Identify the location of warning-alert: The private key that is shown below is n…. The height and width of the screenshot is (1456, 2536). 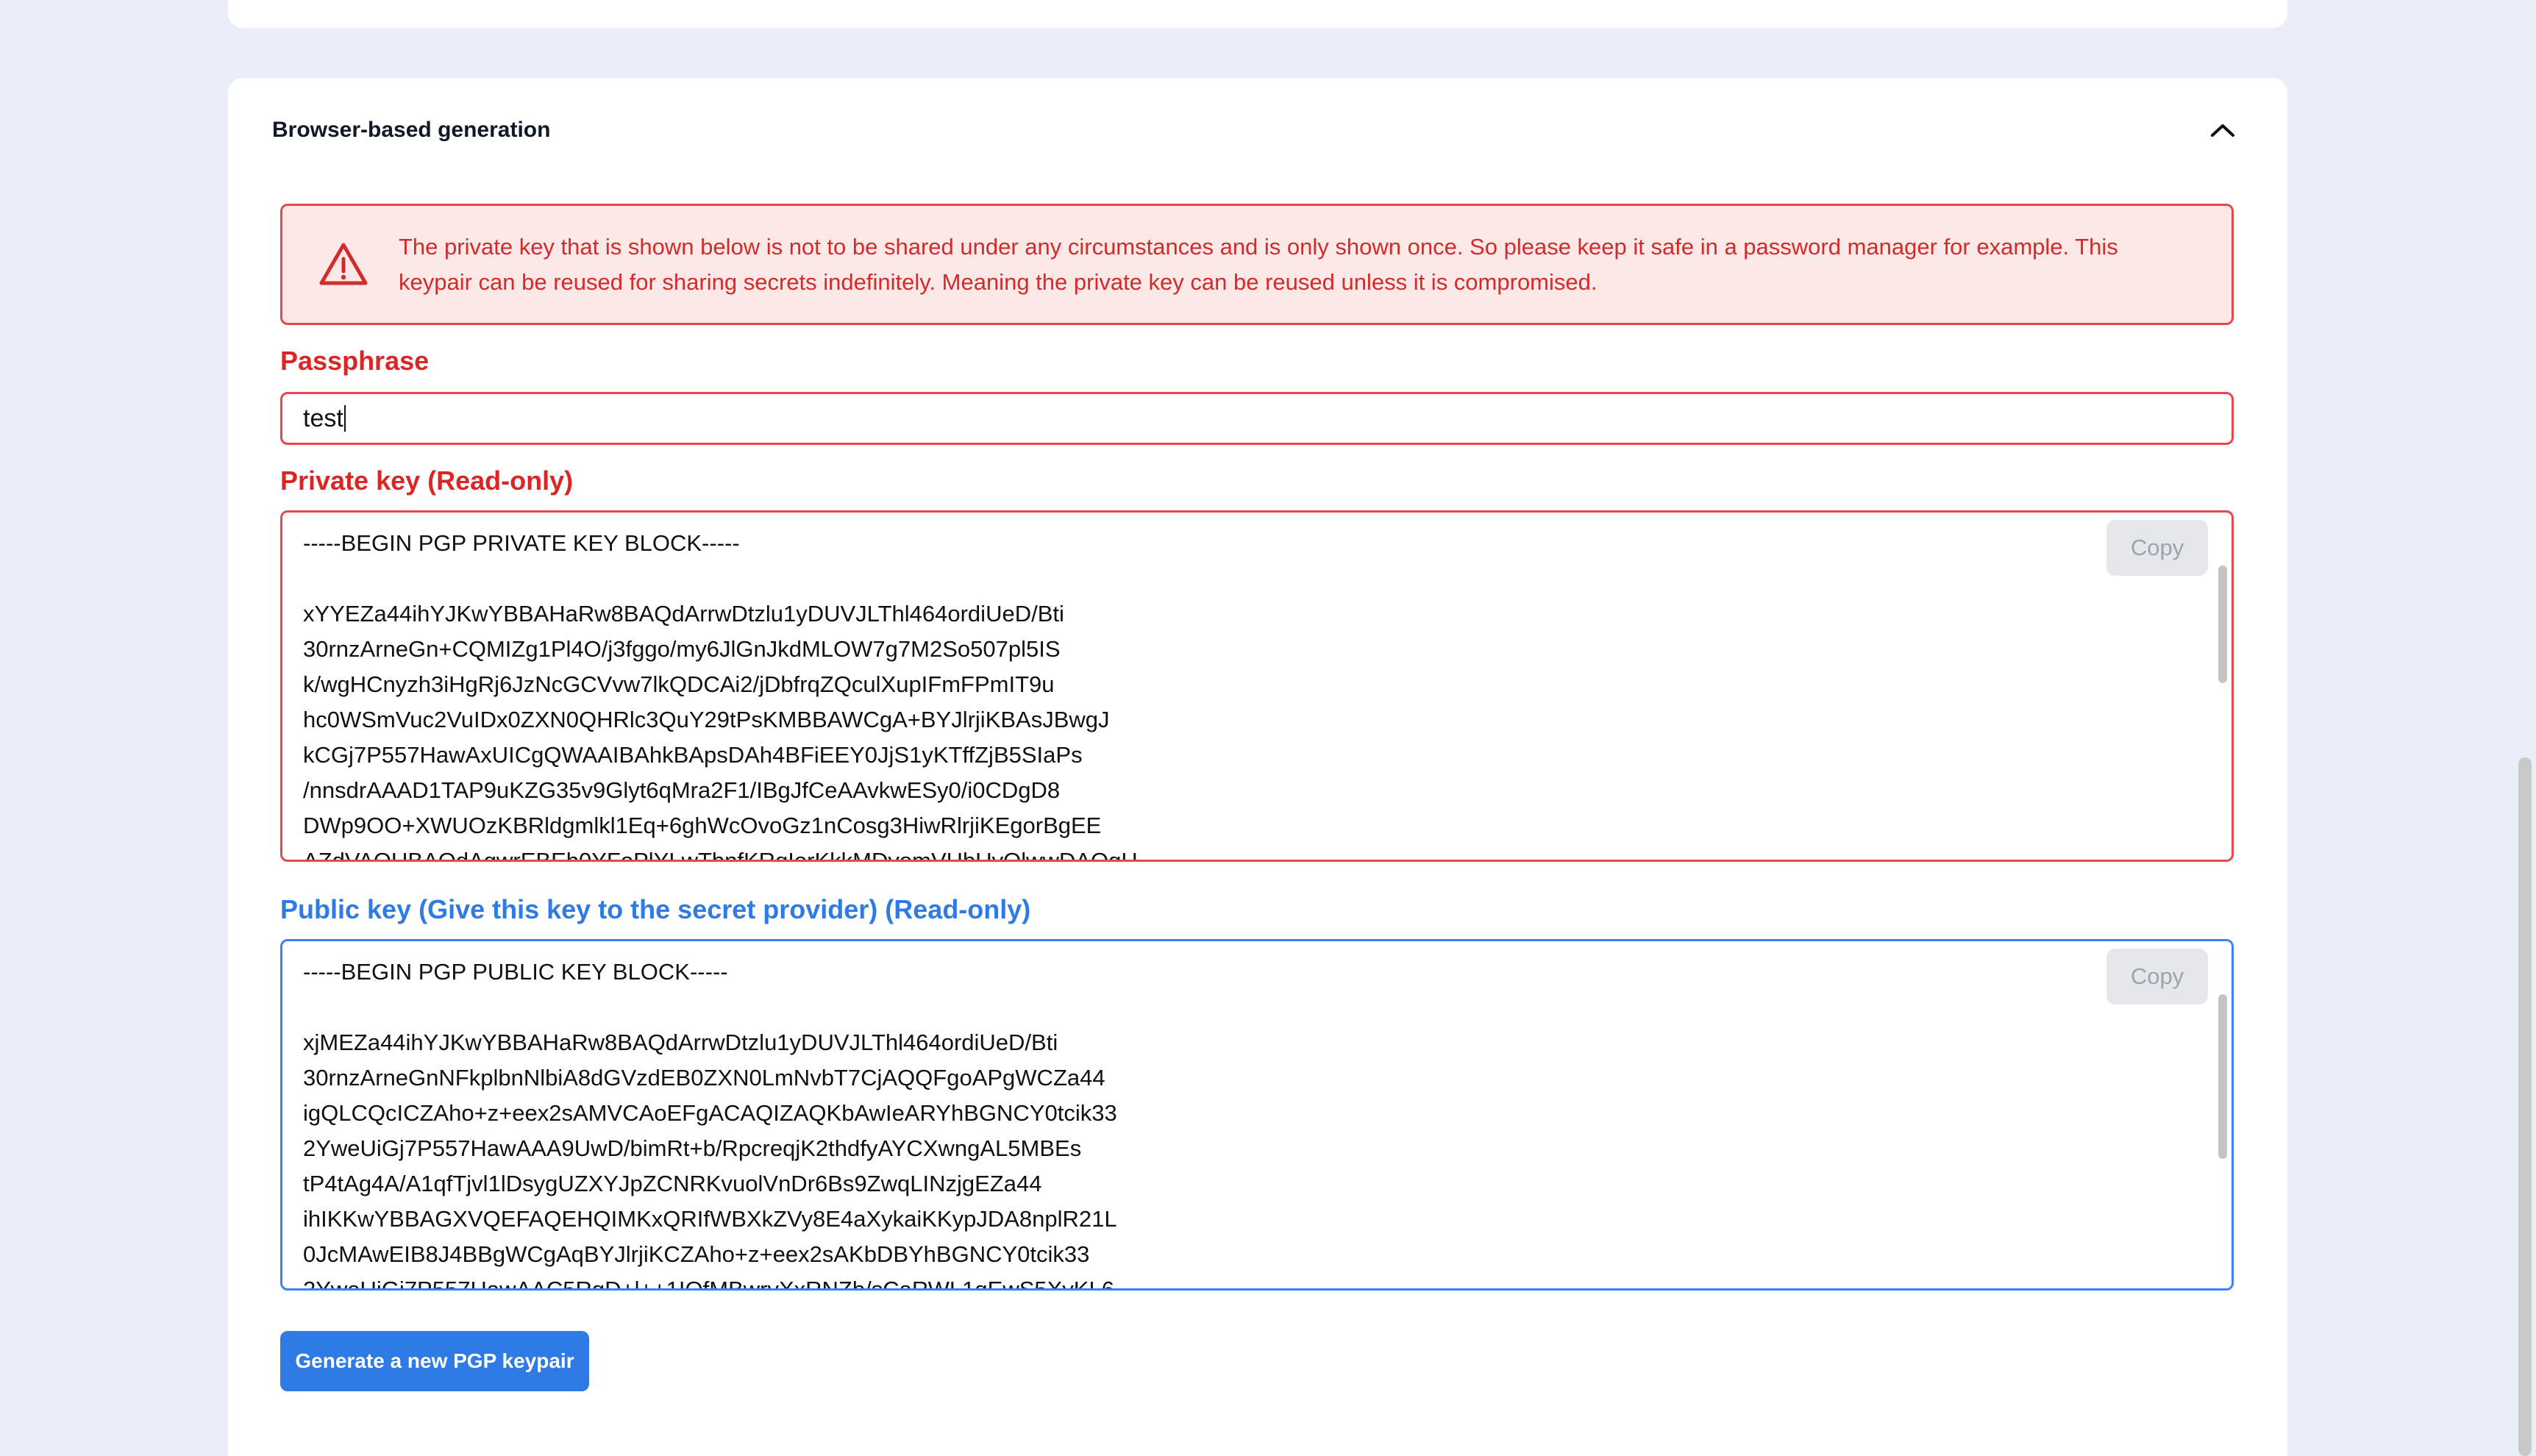
(1257, 264).